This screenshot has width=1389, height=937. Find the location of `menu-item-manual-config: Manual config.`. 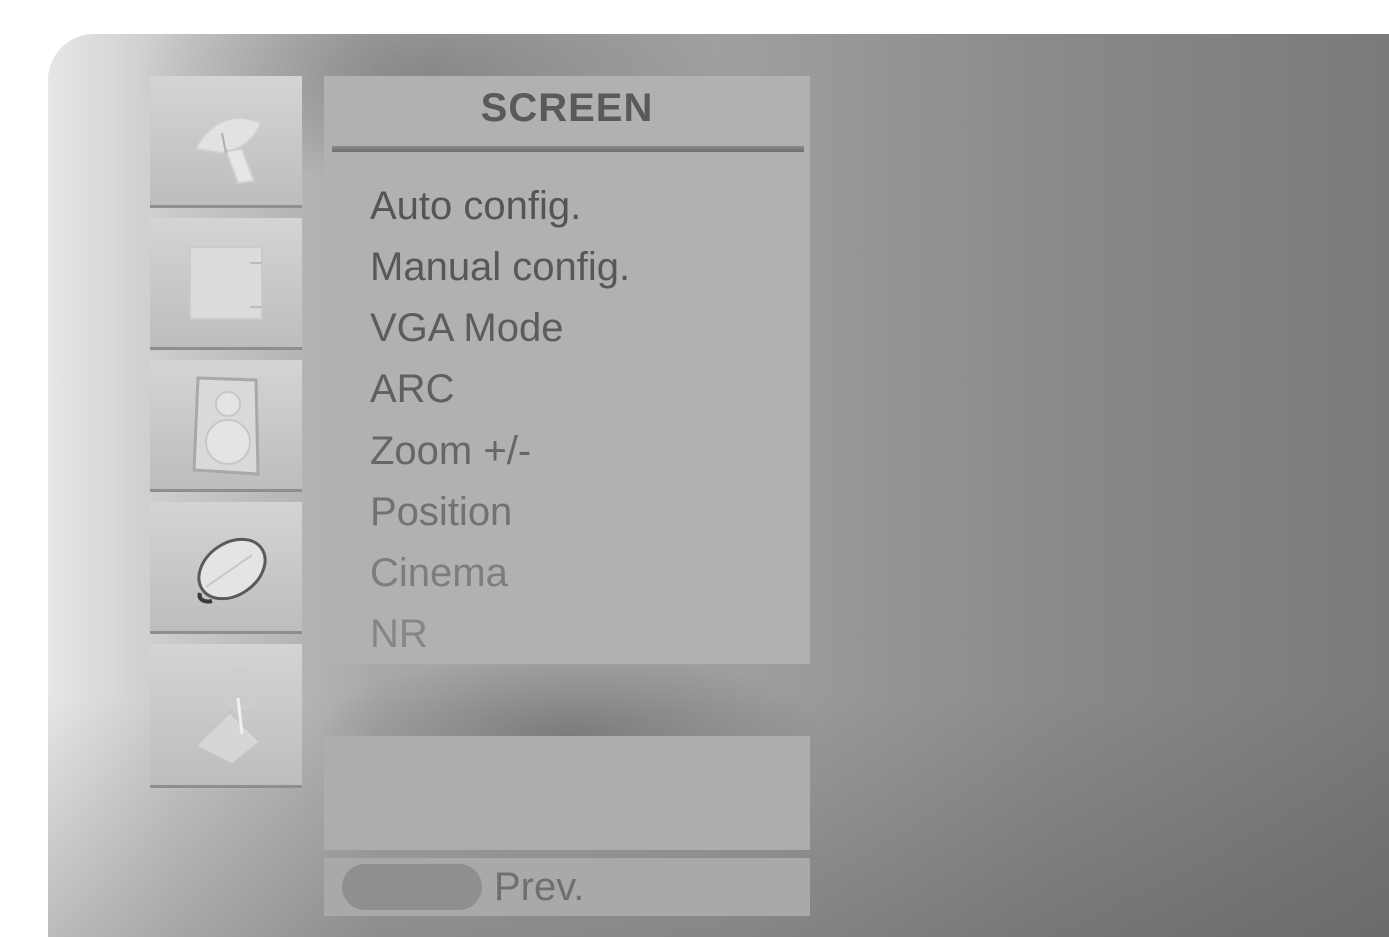

menu-item-manual-config: Manual config. is located at coordinates (500, 267).